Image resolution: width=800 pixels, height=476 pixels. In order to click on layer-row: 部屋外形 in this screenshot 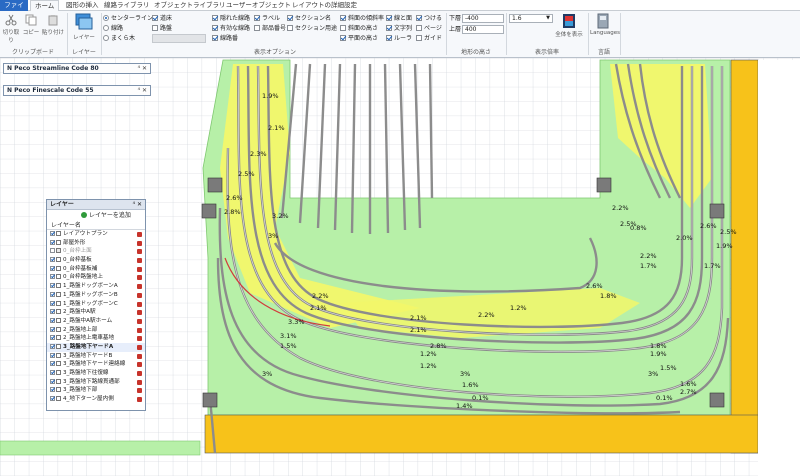, I will do `click(96, 243)`.